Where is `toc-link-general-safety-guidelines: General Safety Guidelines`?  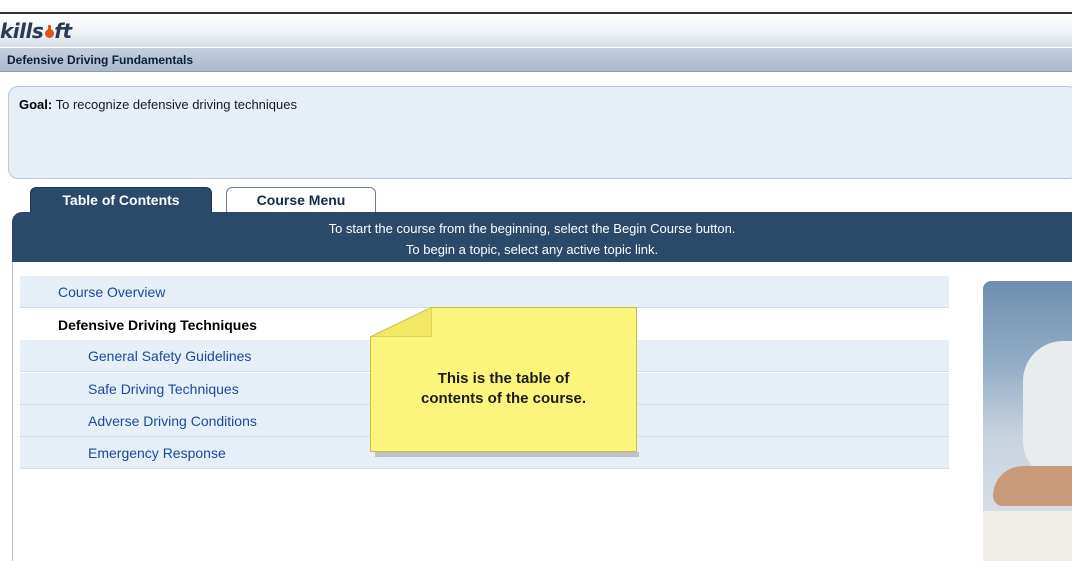 toc-link-general-safety-guidelines: General Safety Guidelines is located at coordinates (169, 356).